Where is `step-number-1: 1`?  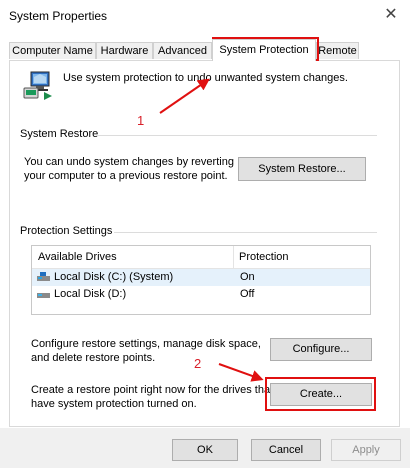 step-number-1: 1 is located at coordinates (141, 120).